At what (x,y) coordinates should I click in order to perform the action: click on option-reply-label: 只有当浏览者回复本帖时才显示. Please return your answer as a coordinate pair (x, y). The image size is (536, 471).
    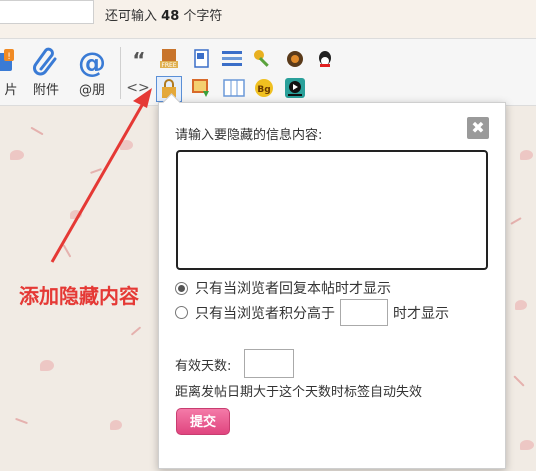
    Looking at the image, I should click on (293, 289).